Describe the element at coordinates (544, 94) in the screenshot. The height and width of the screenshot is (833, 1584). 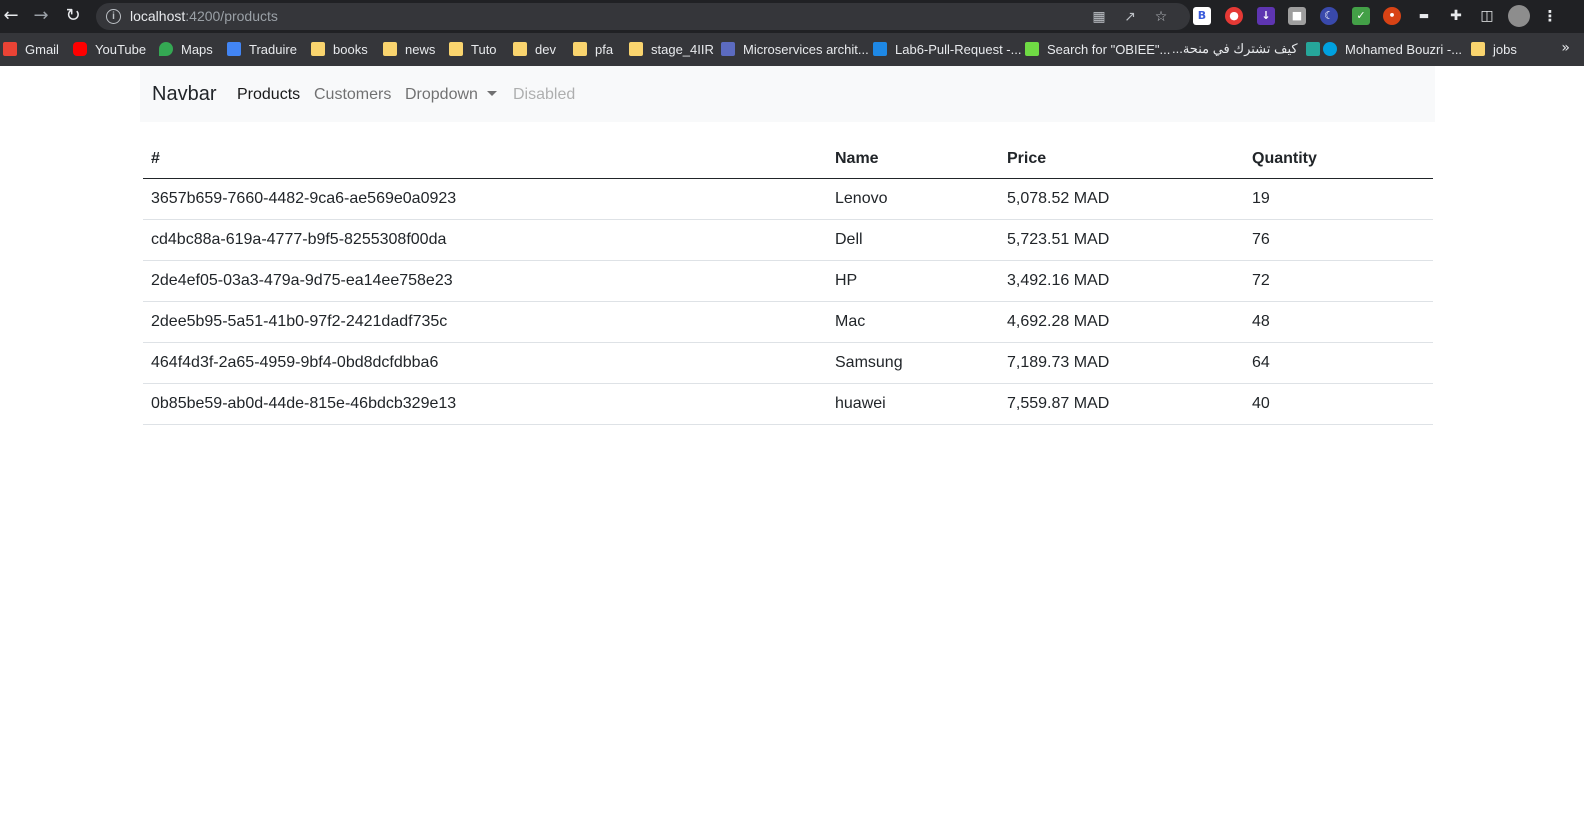
I see `nav-disabled: Disabled` at that location.